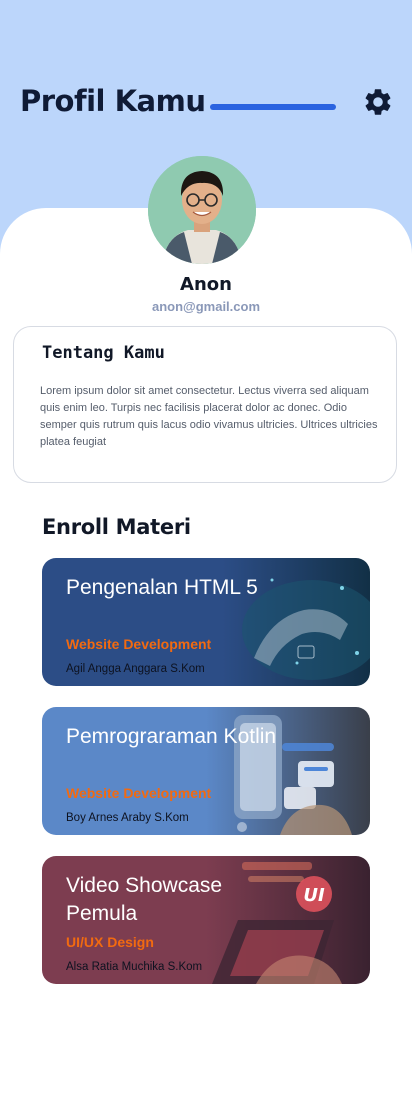 The width and height of the screenshot is (412, 1096). Describe the element at coordinates (202, 210) in the screenshot. I see `avatar` at that location.